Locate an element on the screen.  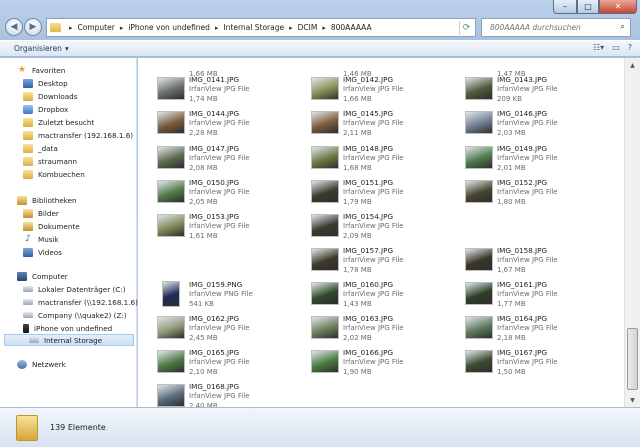
vertical-scrollbar: ▲ ▼ is located at coordinates (632, 232).